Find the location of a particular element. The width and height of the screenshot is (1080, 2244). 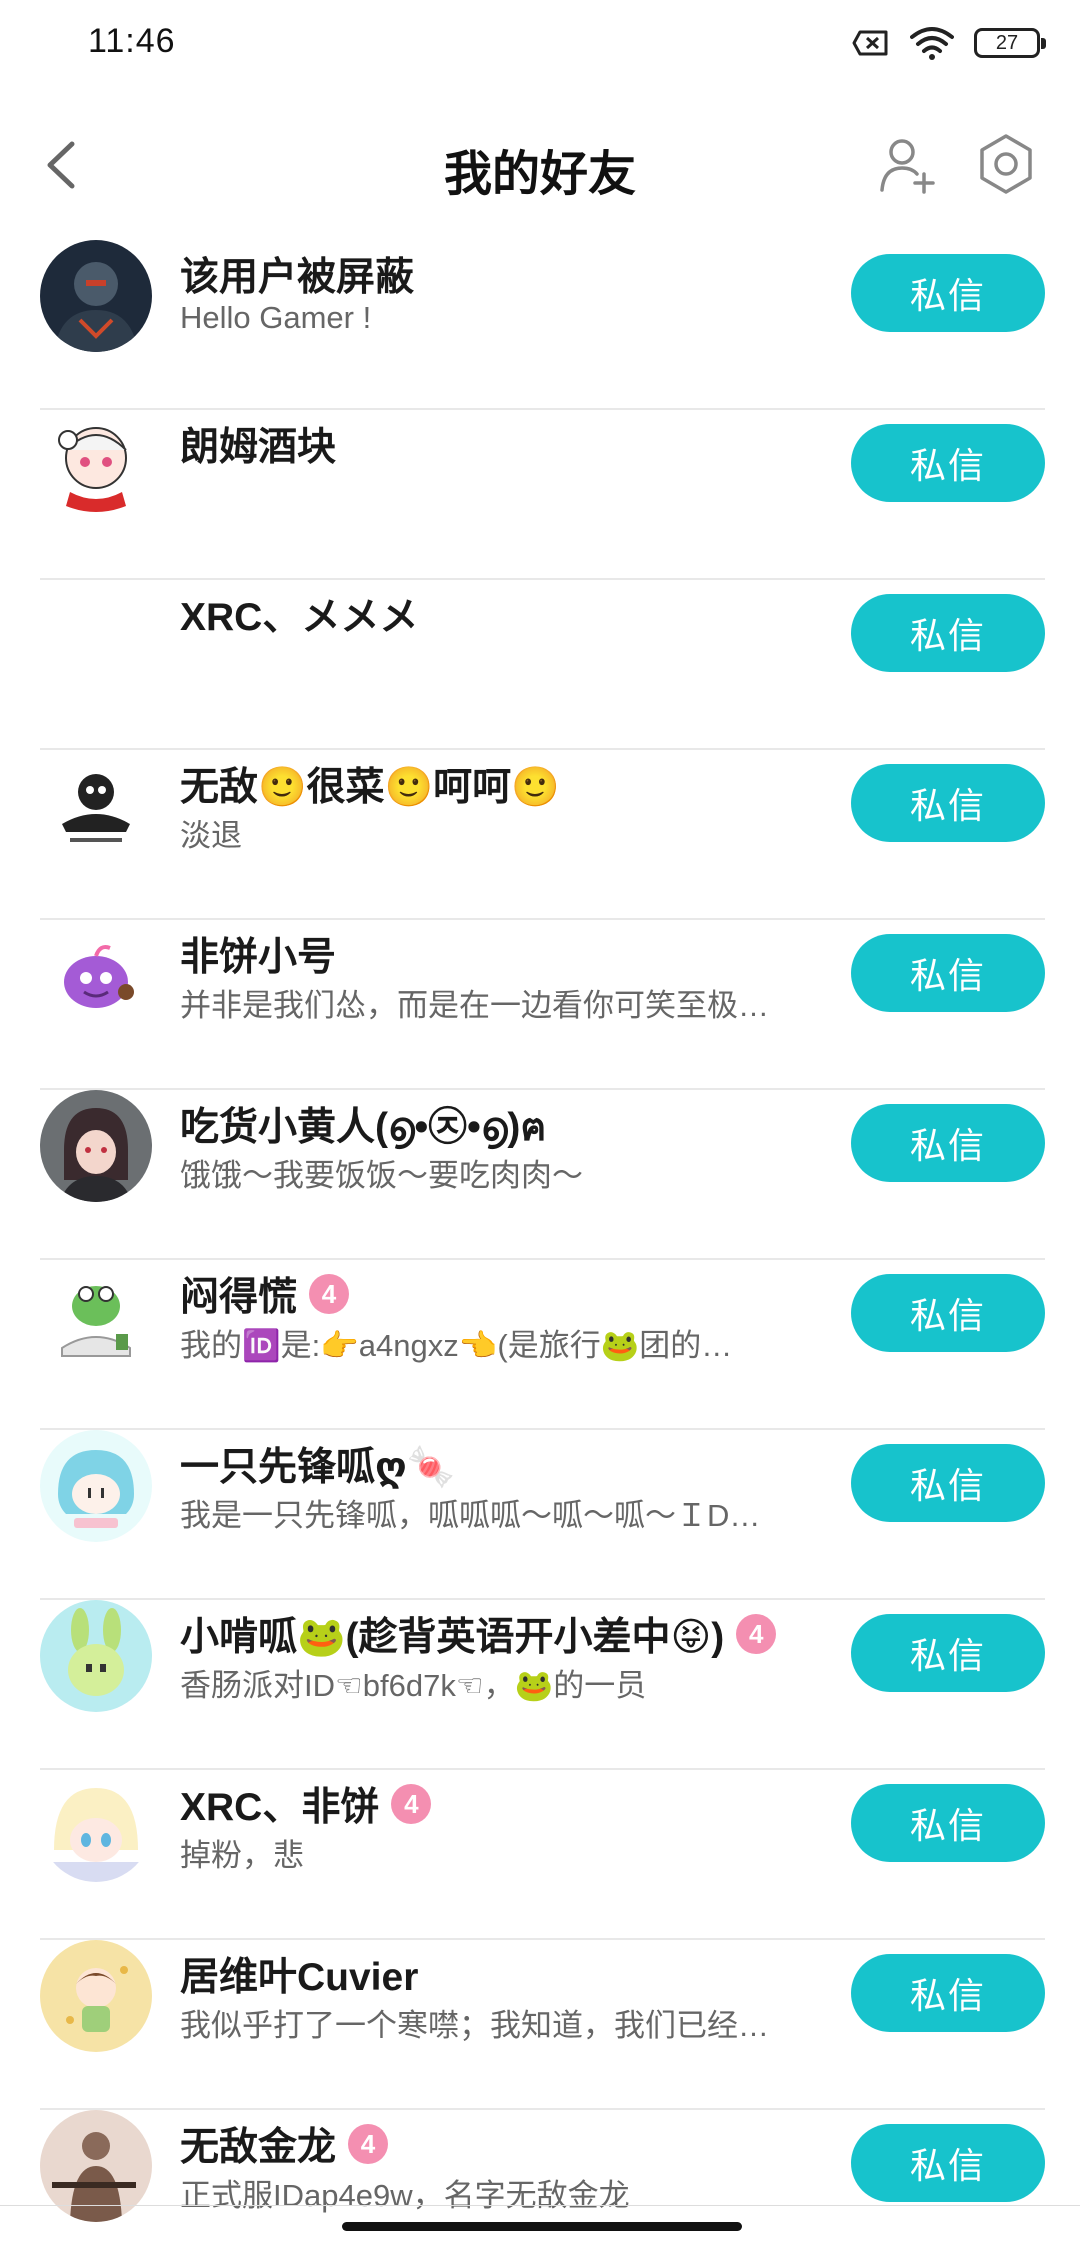

friend-name-text: 吃货小黄人(൭•㉨•൭)ฅ is located at coordinates (363, 1127).